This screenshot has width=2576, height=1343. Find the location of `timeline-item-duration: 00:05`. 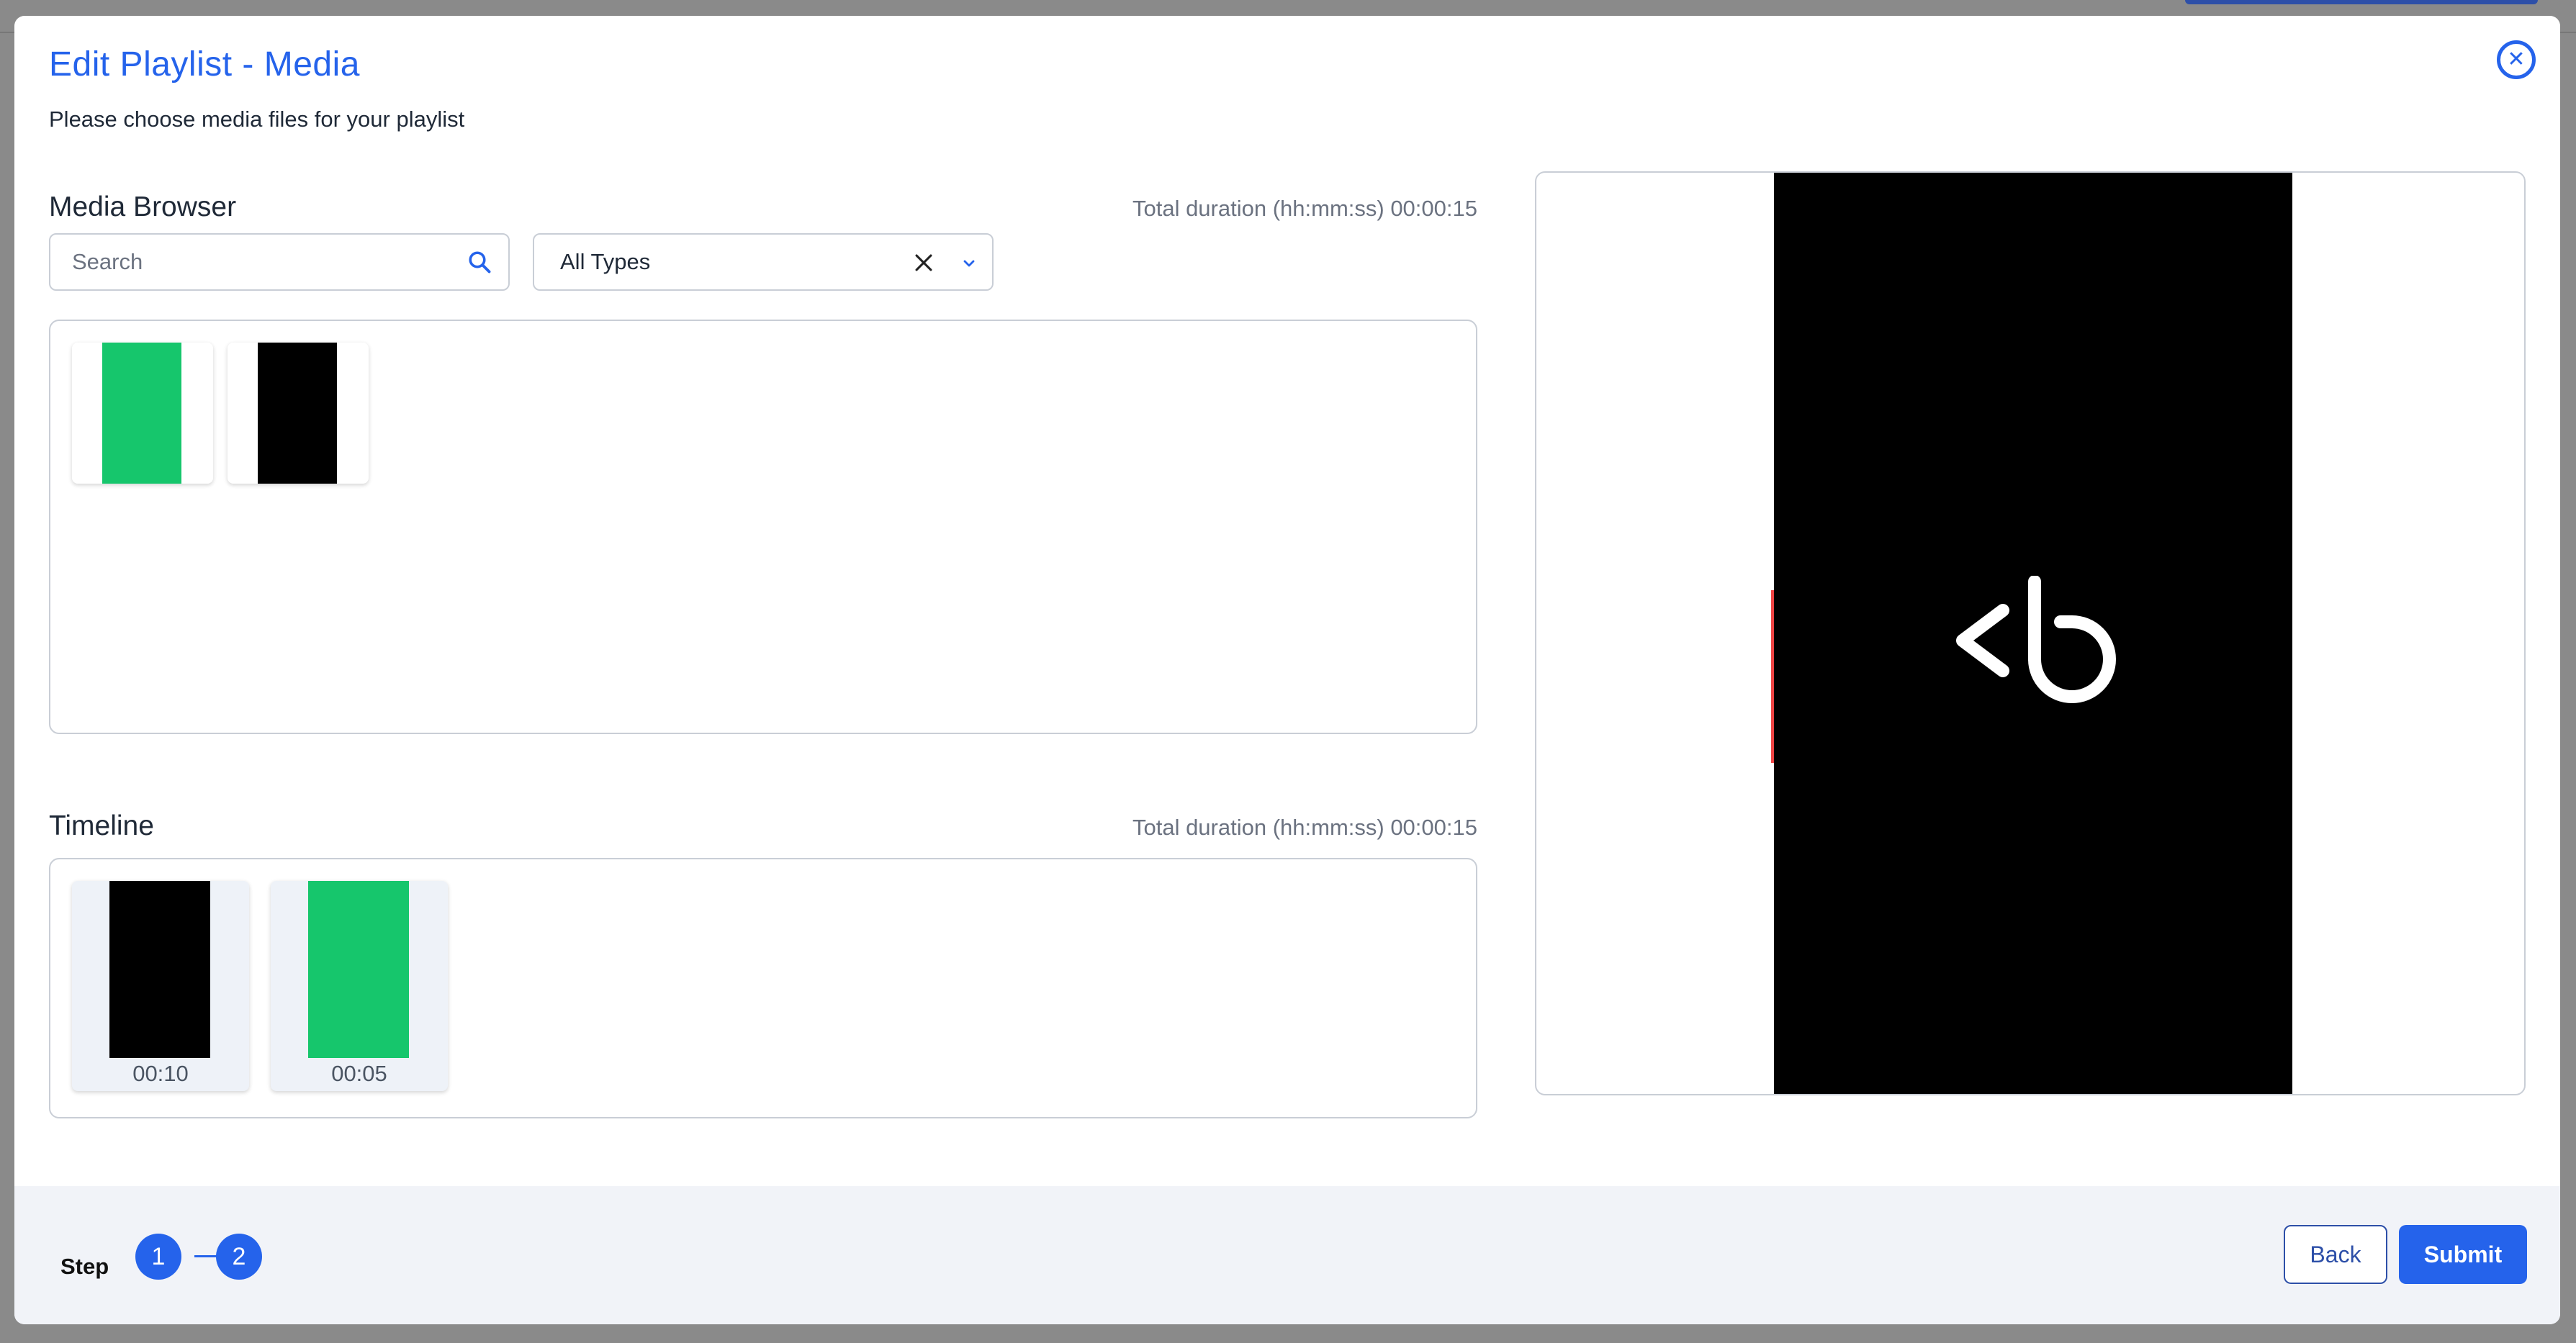

timeline-item-duration: 00:05 is located at coordinates (359, 1073).